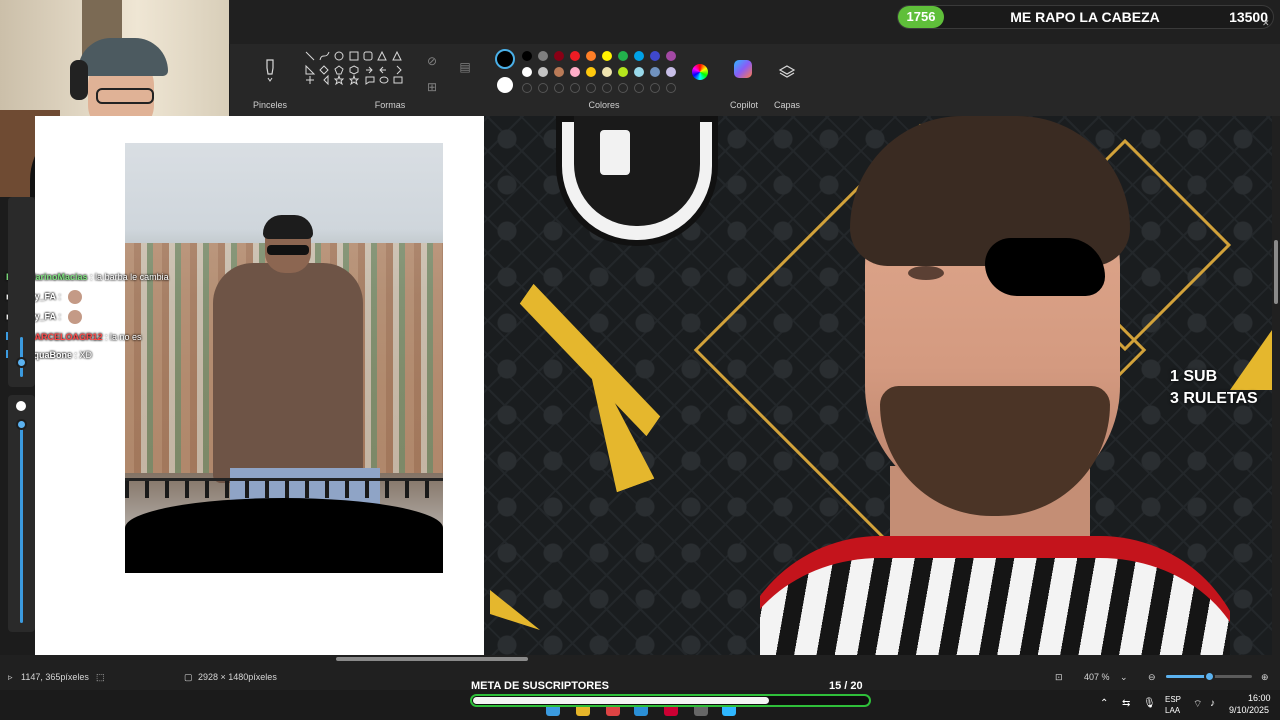  Describe the element at coordinates (921, 17) in the screenshot. I see `goal-current-value: 1756` at that location.